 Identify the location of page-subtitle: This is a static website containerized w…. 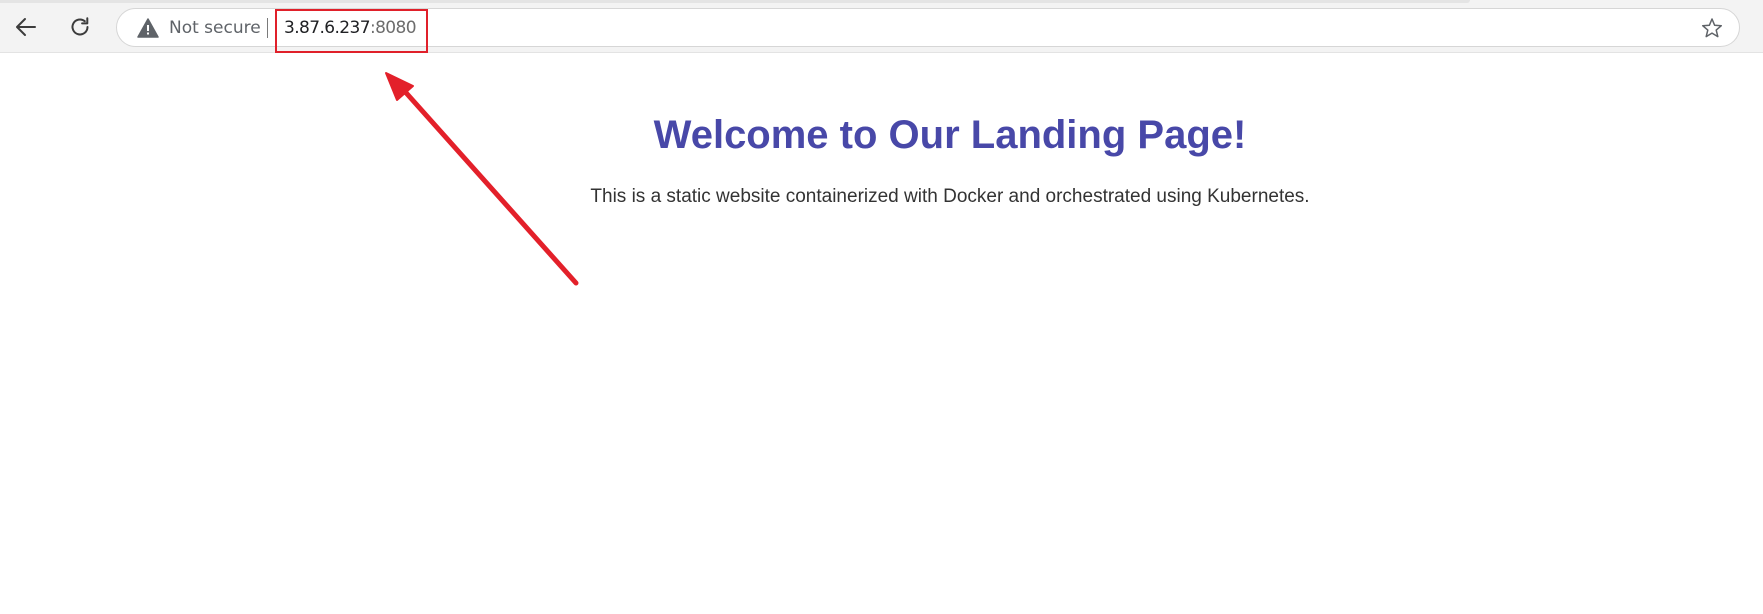
(950, 196).